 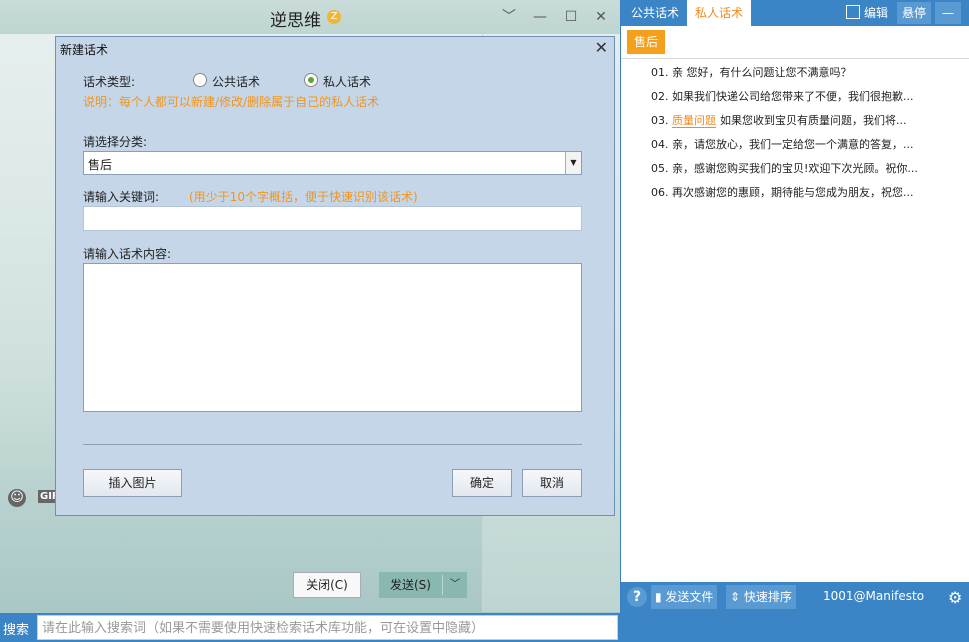 What do you see at coordinates (327, 585) in the screenshot?
I see `close-chat-button: 关闭(C)` at bounding box center [327, 585].